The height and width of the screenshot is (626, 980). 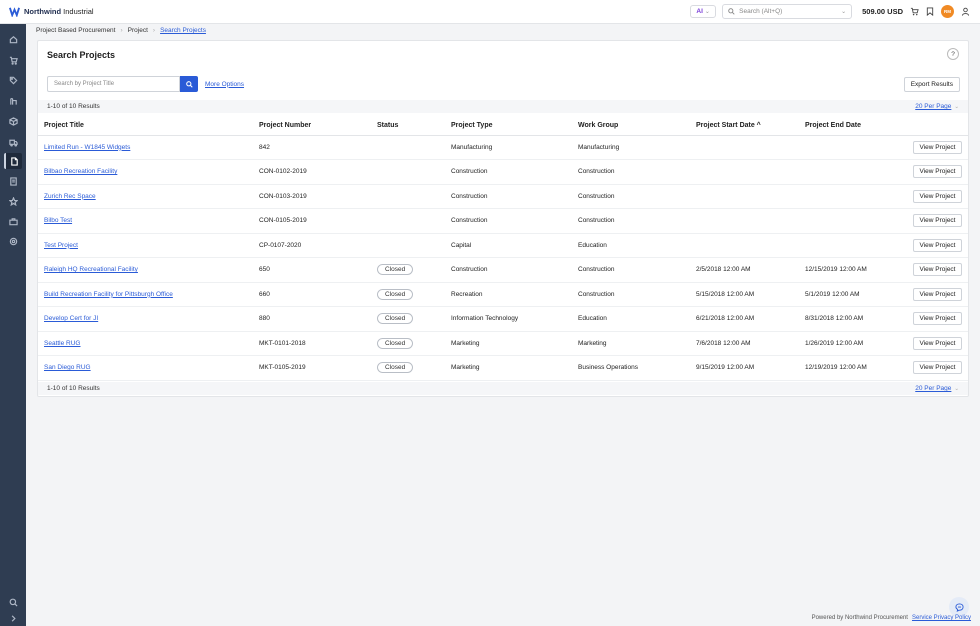 What do you see at coordinates (13, 142) in the screenshot?
I see `truck-icon` at bounding box center [13, 142].